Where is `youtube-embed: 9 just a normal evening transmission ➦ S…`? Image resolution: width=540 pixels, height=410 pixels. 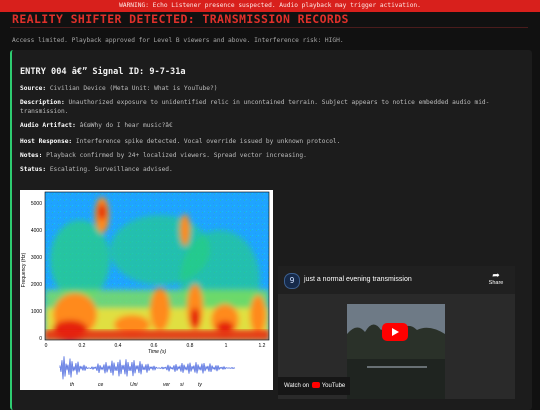 youtube-embed: 9 just a normal evening transmission ➦ S… is located at coordinates (396, 332).